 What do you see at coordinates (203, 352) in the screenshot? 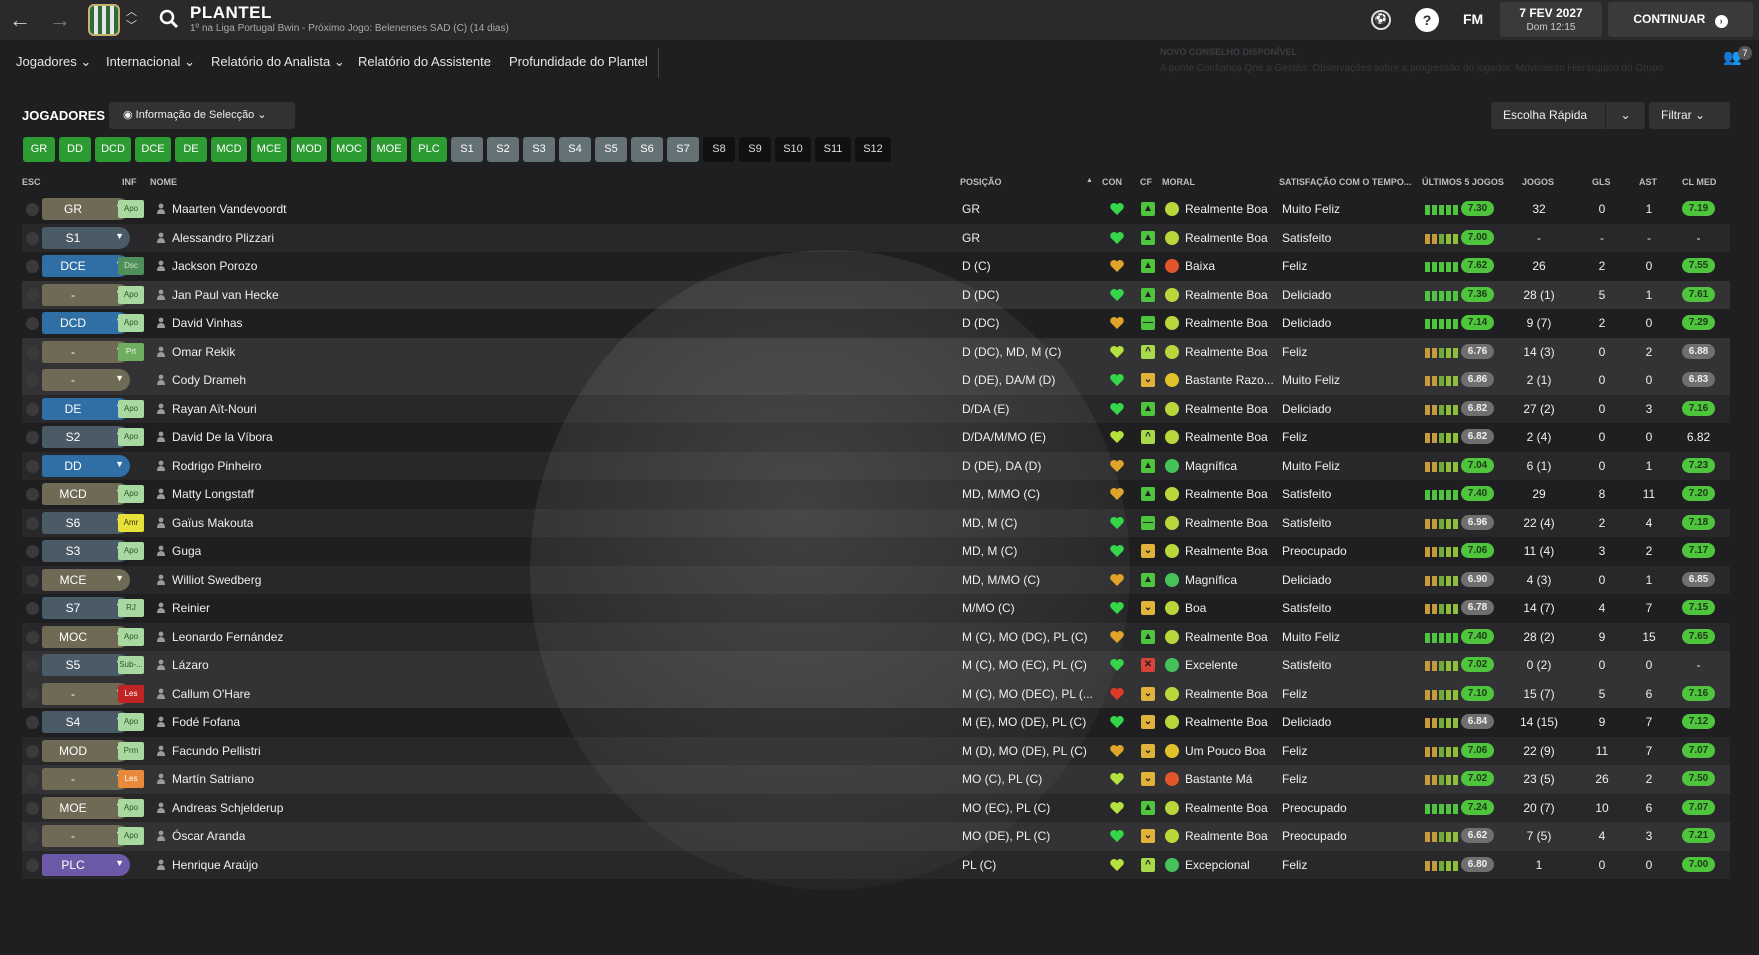
I see `player-name: Omar Rekik` at bounding box center [203, 352].